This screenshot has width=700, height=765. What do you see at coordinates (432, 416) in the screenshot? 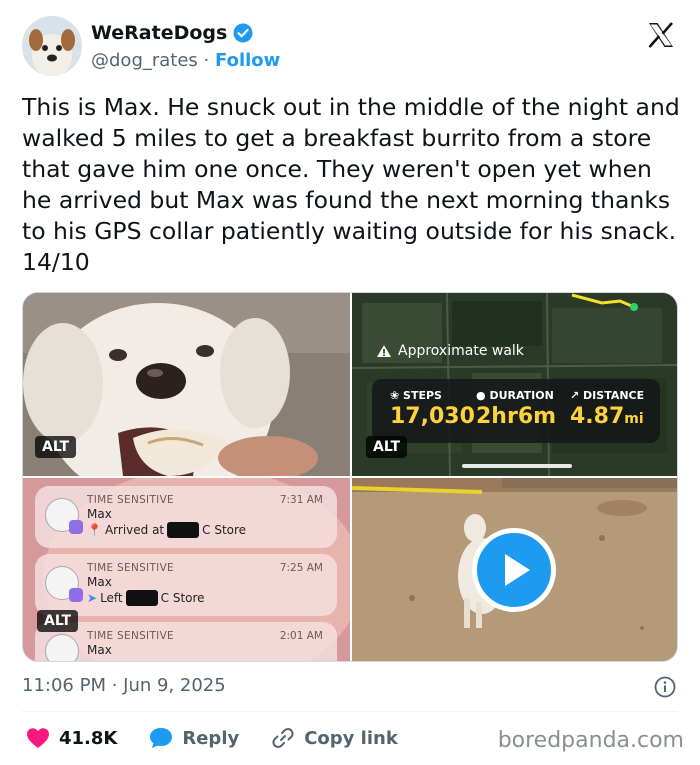
I see `steps-value: 17,030` at bounding box center [432, 416].